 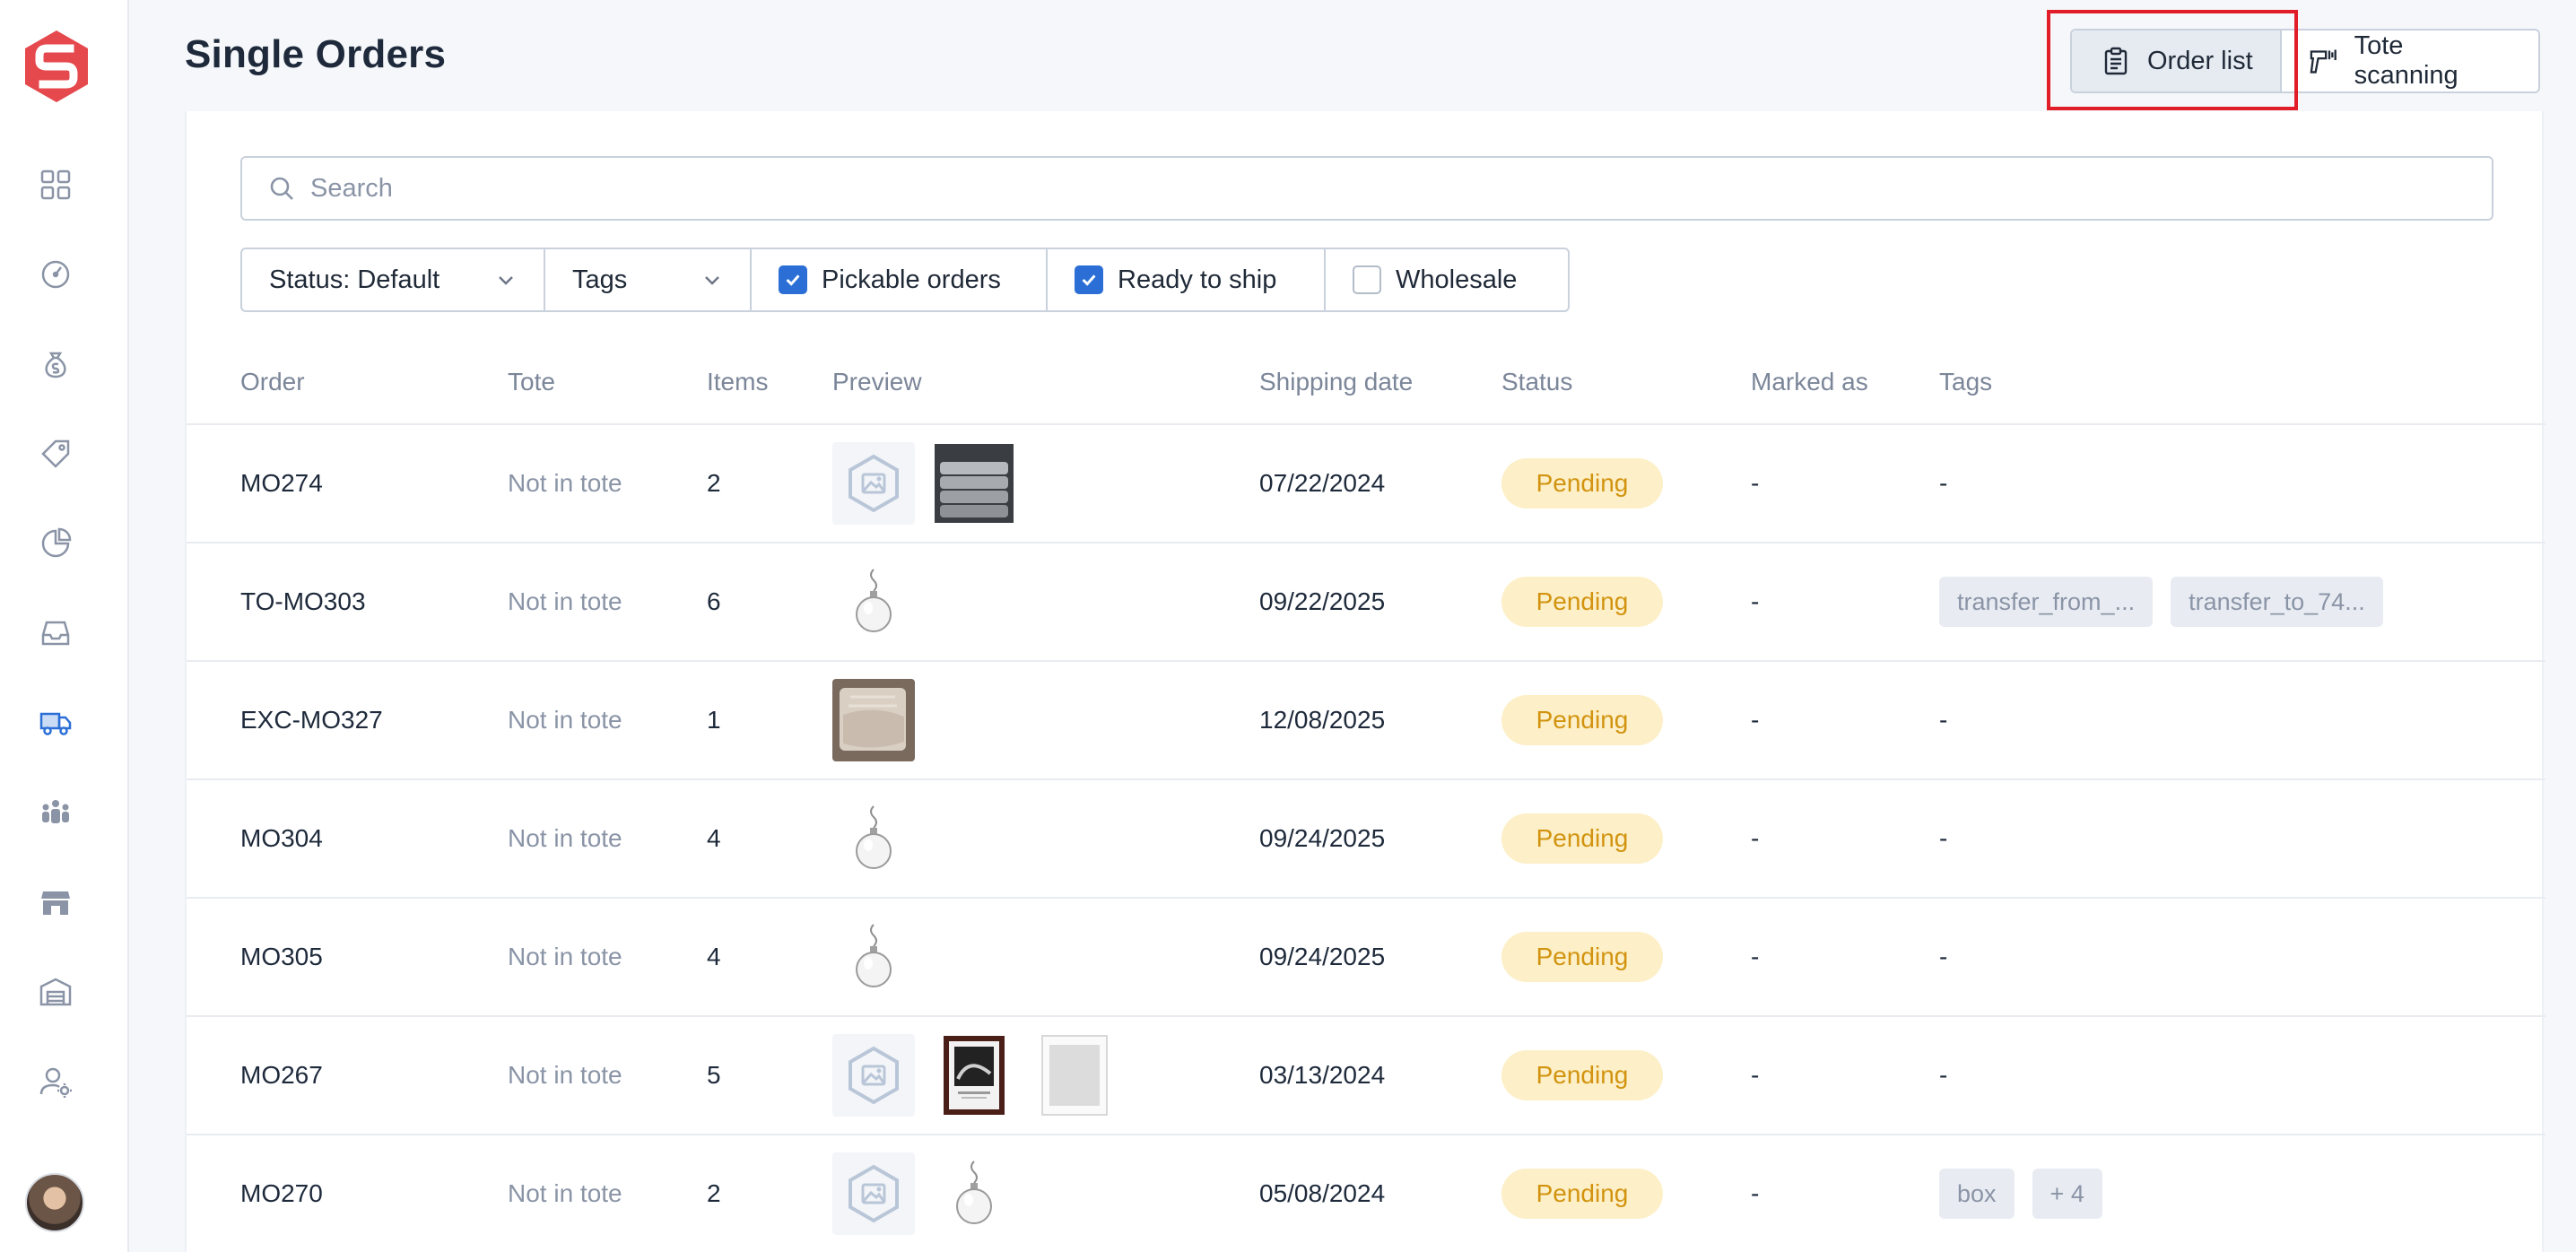 I want to click on search-input, so click(x=1377, y=188).